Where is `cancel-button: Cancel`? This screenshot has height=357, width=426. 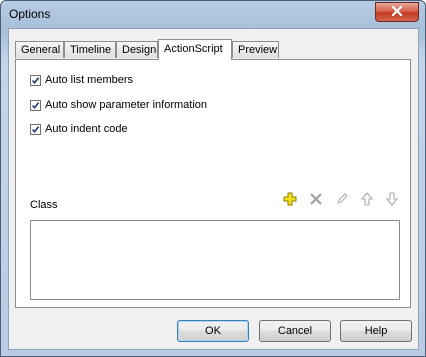
cancel-button: Cancel is located at coordinates (295, 331).